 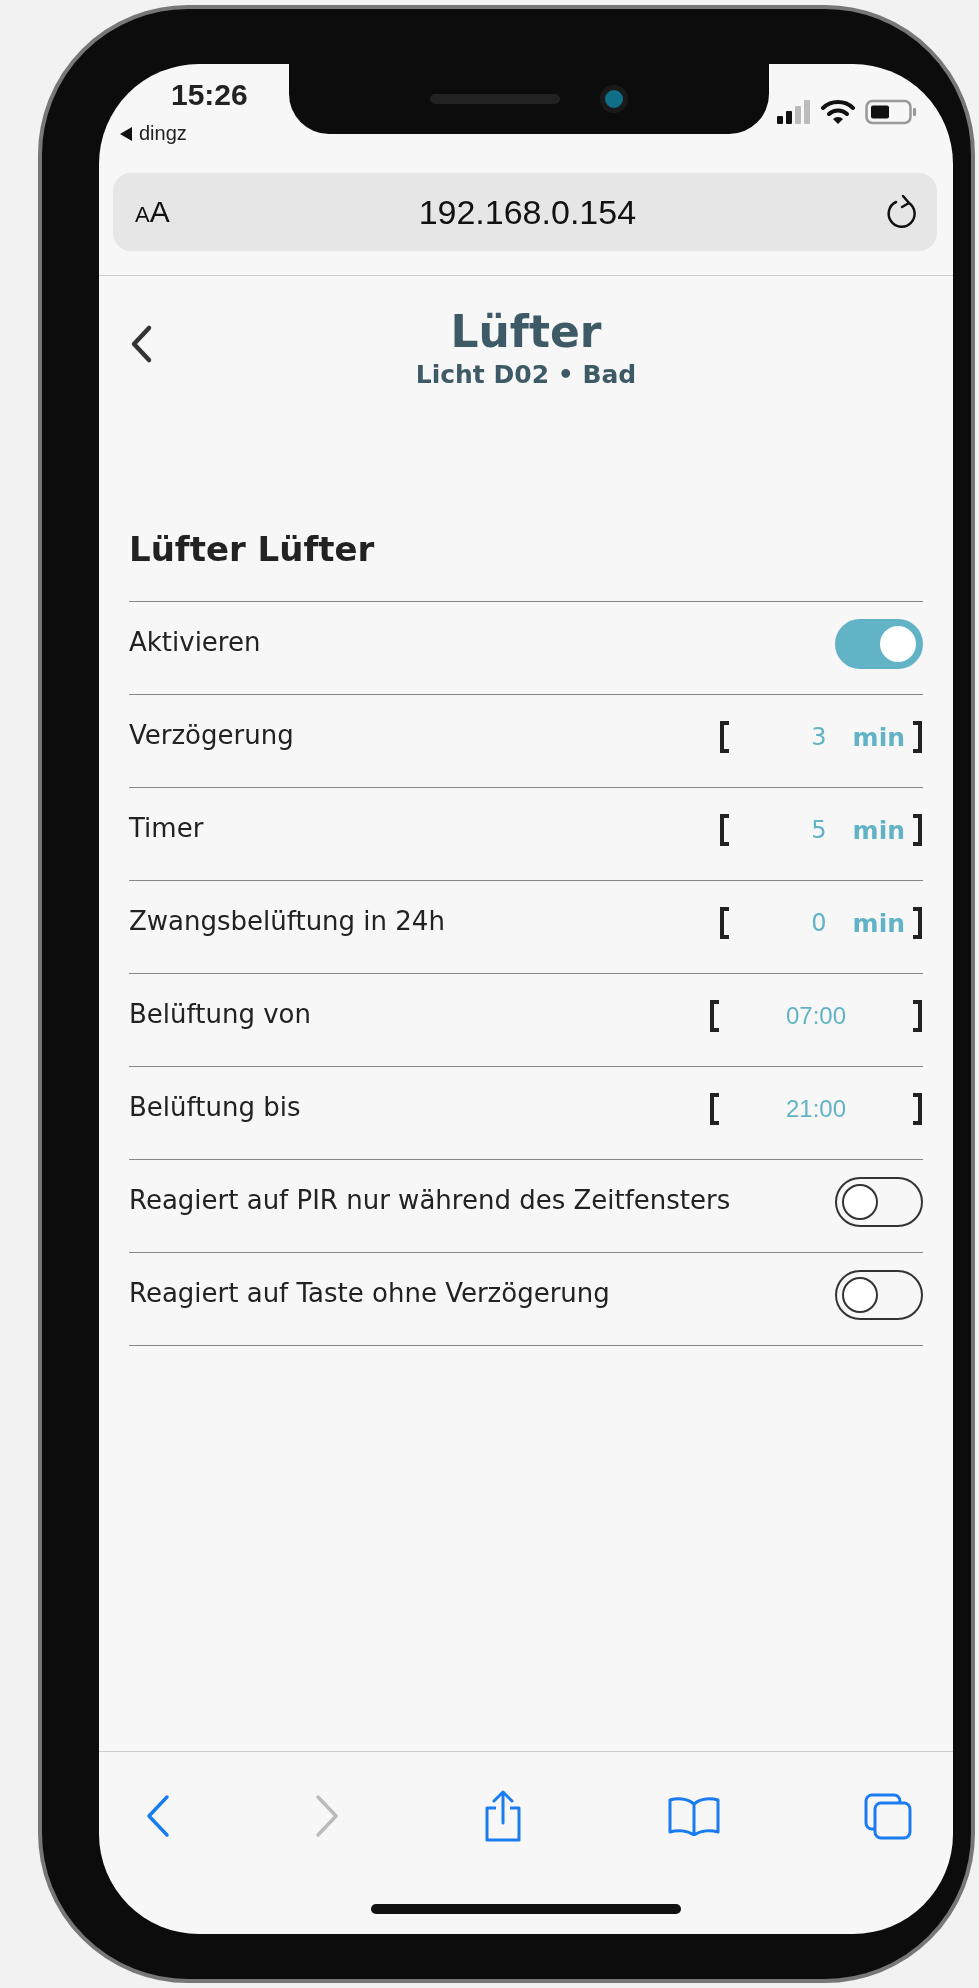 What do you see at coordinates (838, 111) in the screenshot?
I see `wifi-icon` at bounding box center [838, 111].